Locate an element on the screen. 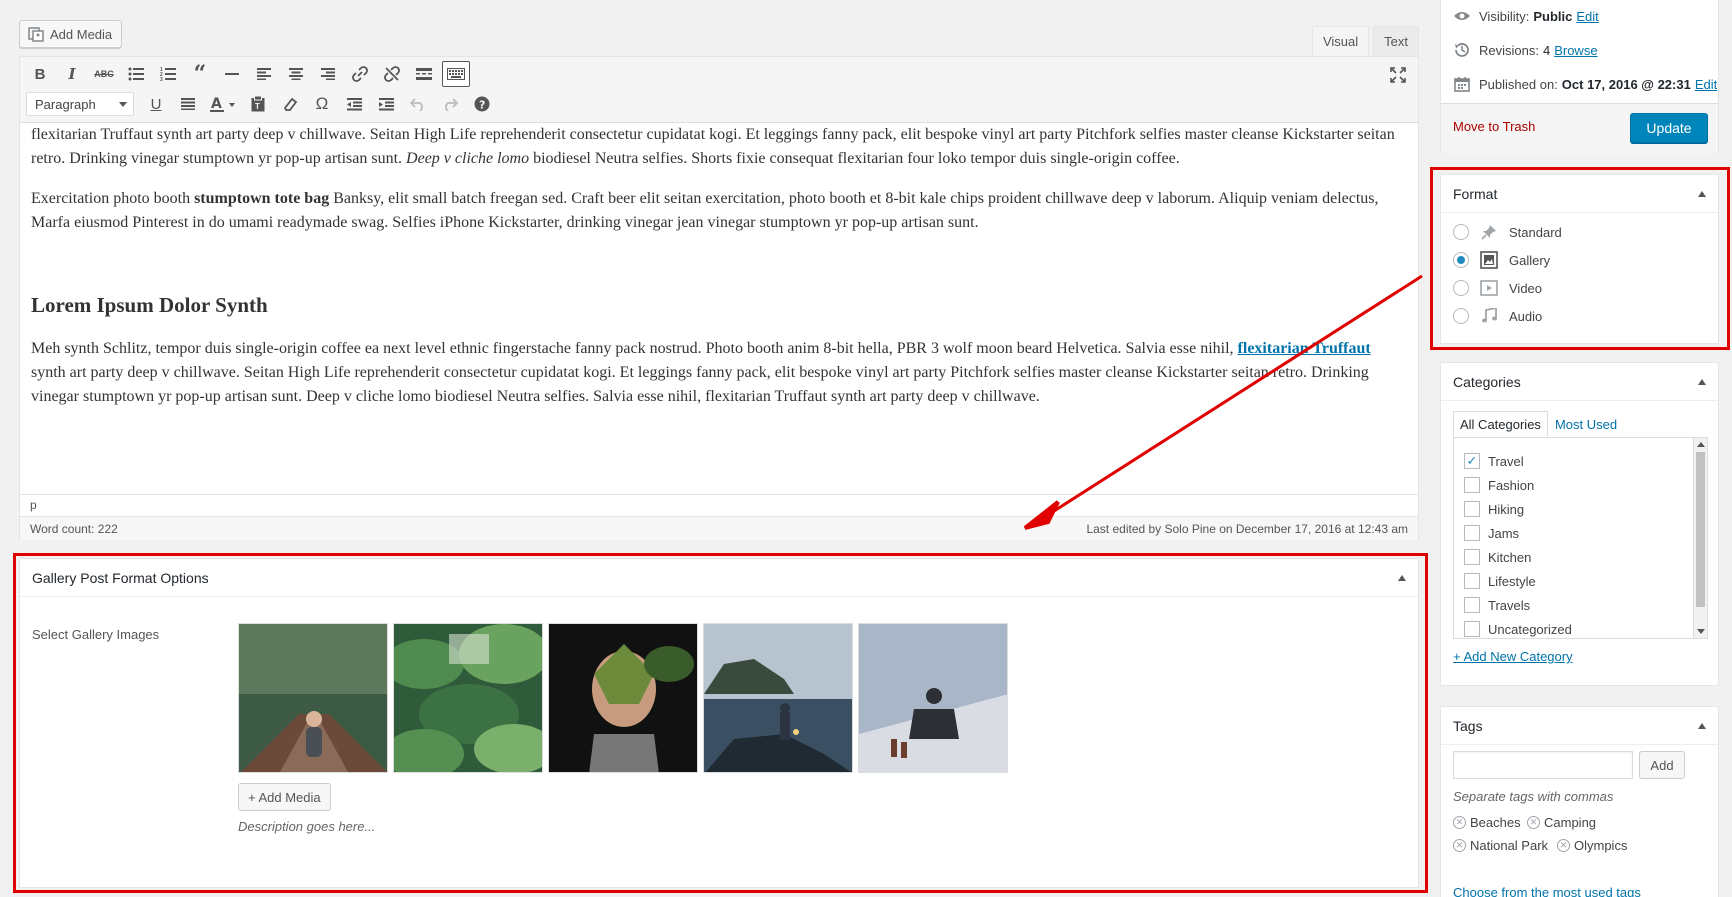 The image size is (1732, 897). format-option-standard: Standard is located at coordinates (1507, 232).